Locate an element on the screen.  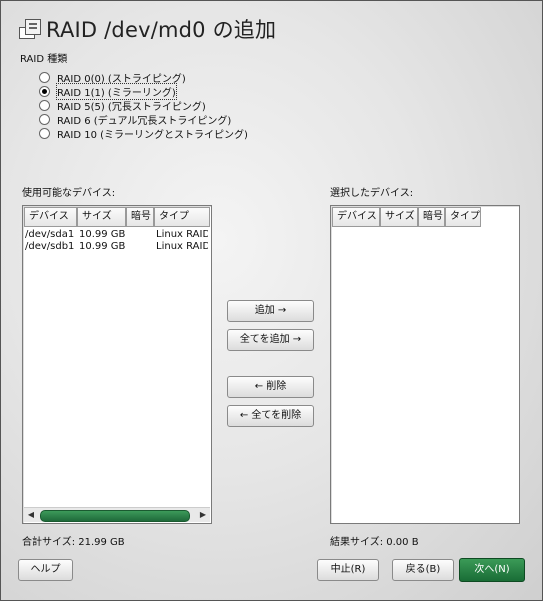
radio-label: RAID 5(5) (冗長ストライピング) is located at coordinates (131, 107).